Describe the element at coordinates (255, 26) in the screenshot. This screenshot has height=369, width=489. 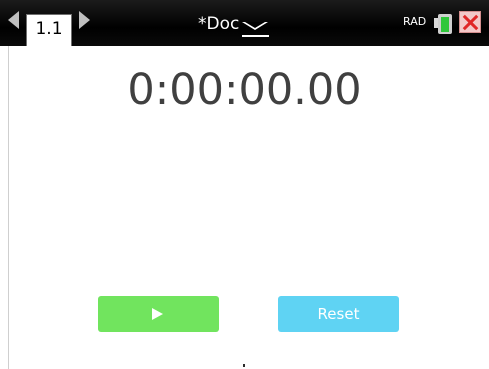
I see `chevron-down-icon` at that location.